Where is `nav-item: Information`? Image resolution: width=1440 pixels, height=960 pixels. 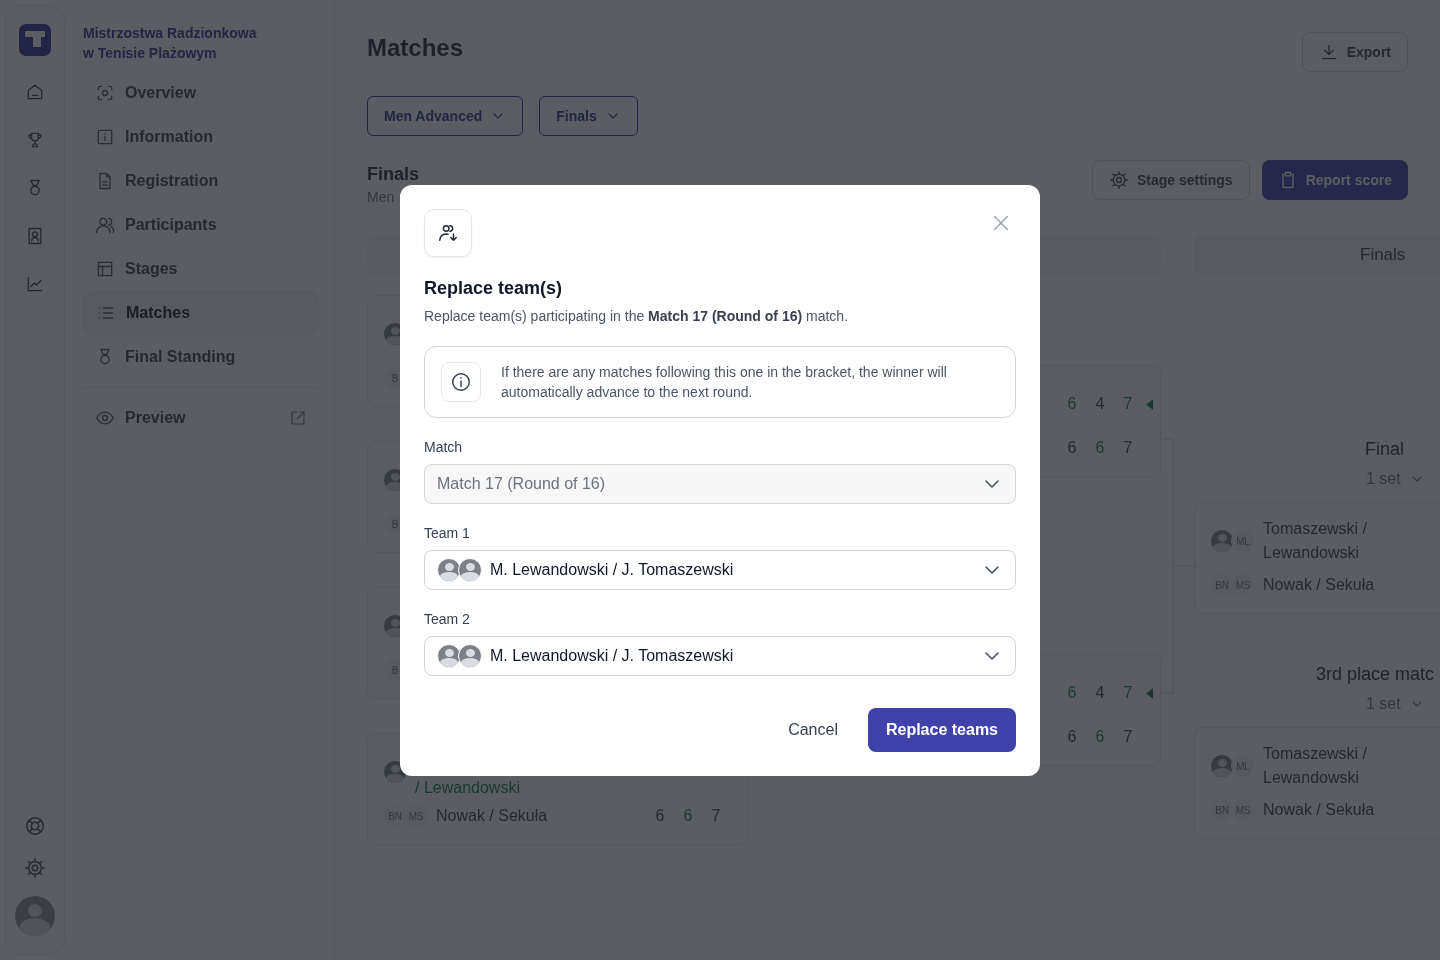
nav-item: Information is located at coordinates (201, 137).